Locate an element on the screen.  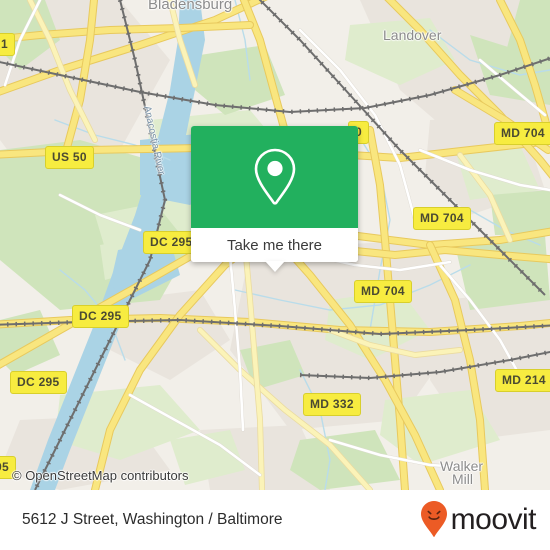
popup-tail-arrow is located at coordinates (274, 266).